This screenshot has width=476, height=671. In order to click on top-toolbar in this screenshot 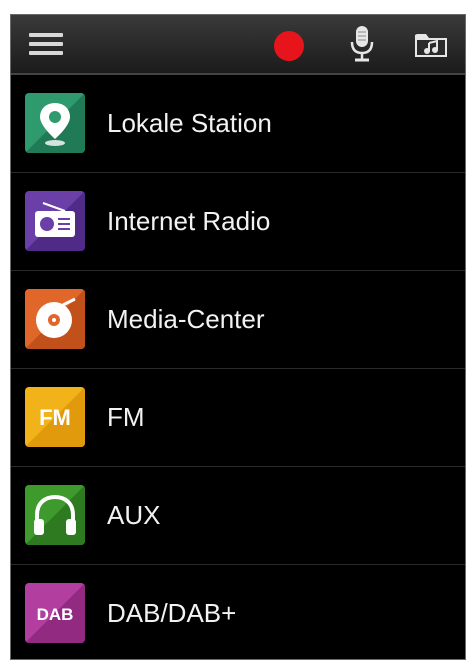, I will do `click(238, 45)`.